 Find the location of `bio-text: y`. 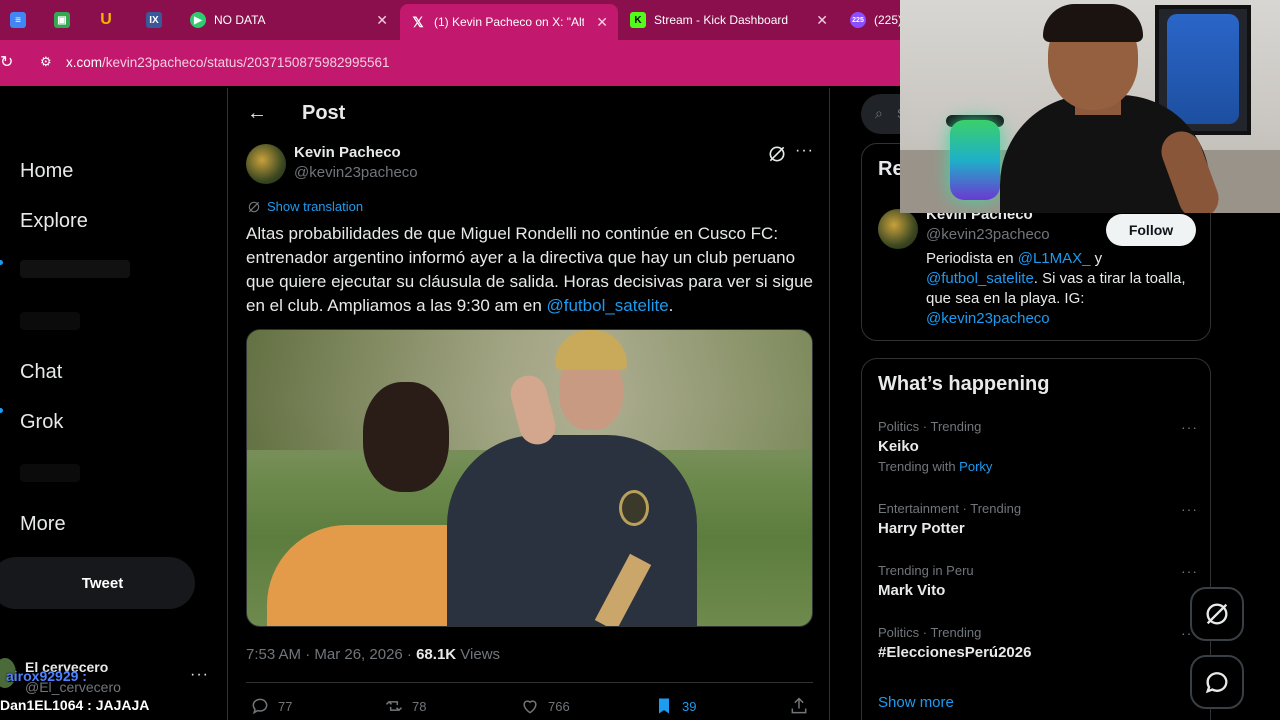

bio-text: y is located at coordinates (1096, 258).